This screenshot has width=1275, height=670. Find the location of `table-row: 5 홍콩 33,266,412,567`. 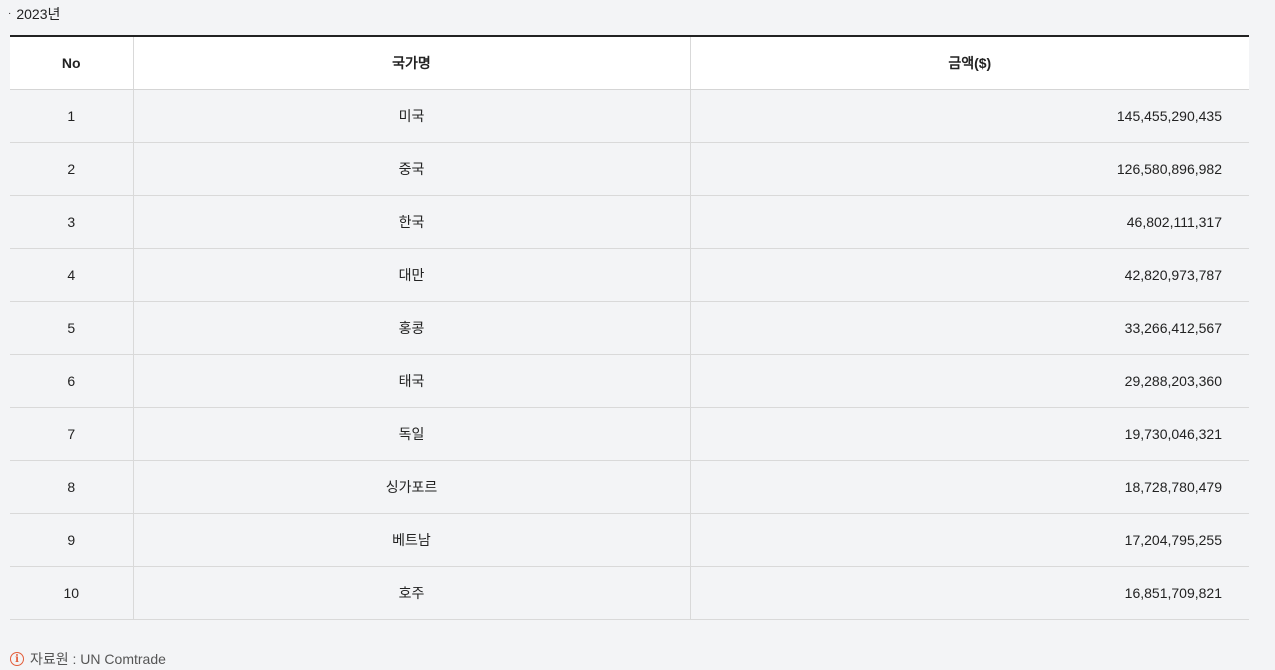

table-row: 5 홍콩 33,266,412,567 is located at coordinates (629, 328).